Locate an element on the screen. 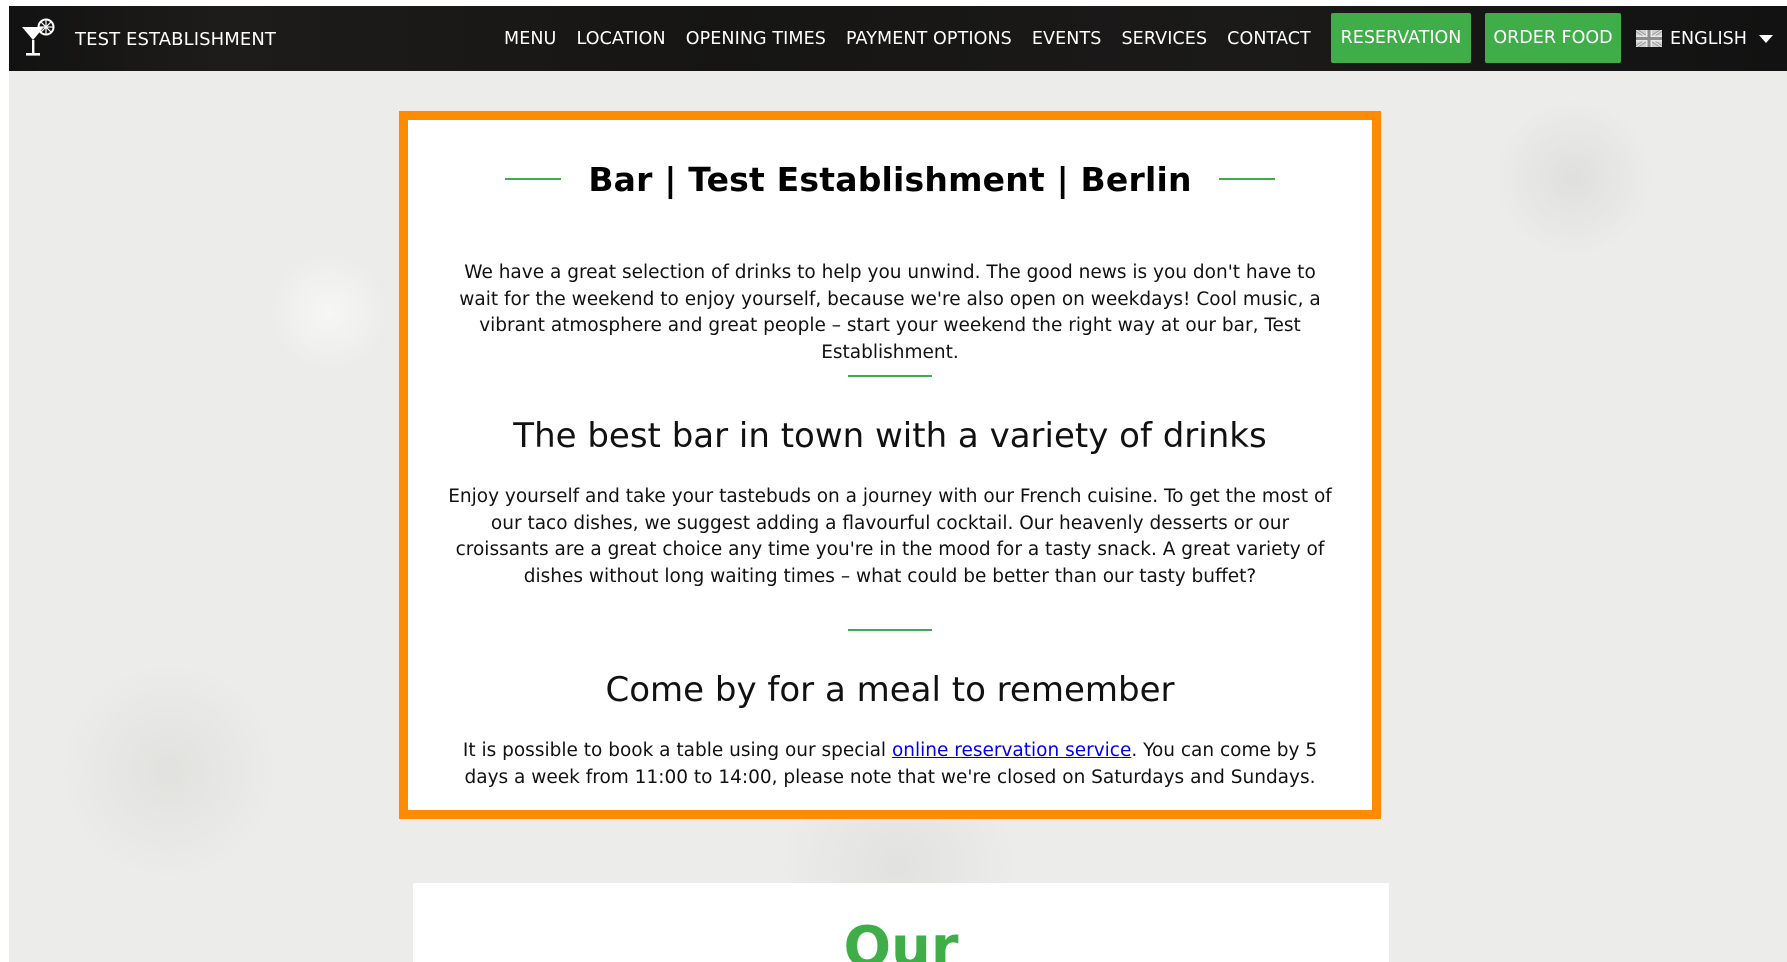 This screenshot has width=1787, height=962. brand: TEST ESTABLISHMENT is located at coordinates (147, 39).